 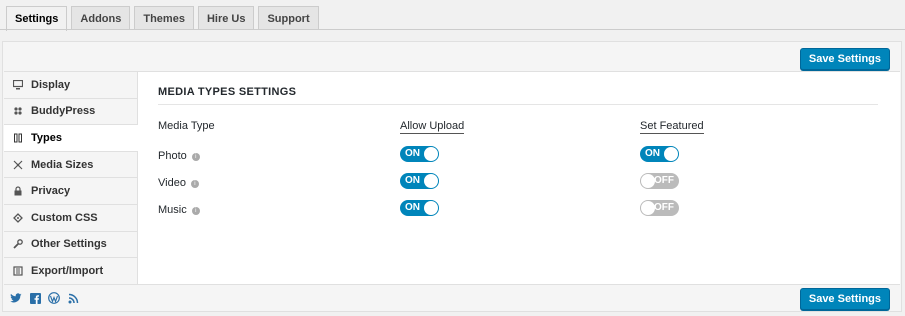 I want to click on sidebar-item-label: Export/Import, so click(x=67, y=270).